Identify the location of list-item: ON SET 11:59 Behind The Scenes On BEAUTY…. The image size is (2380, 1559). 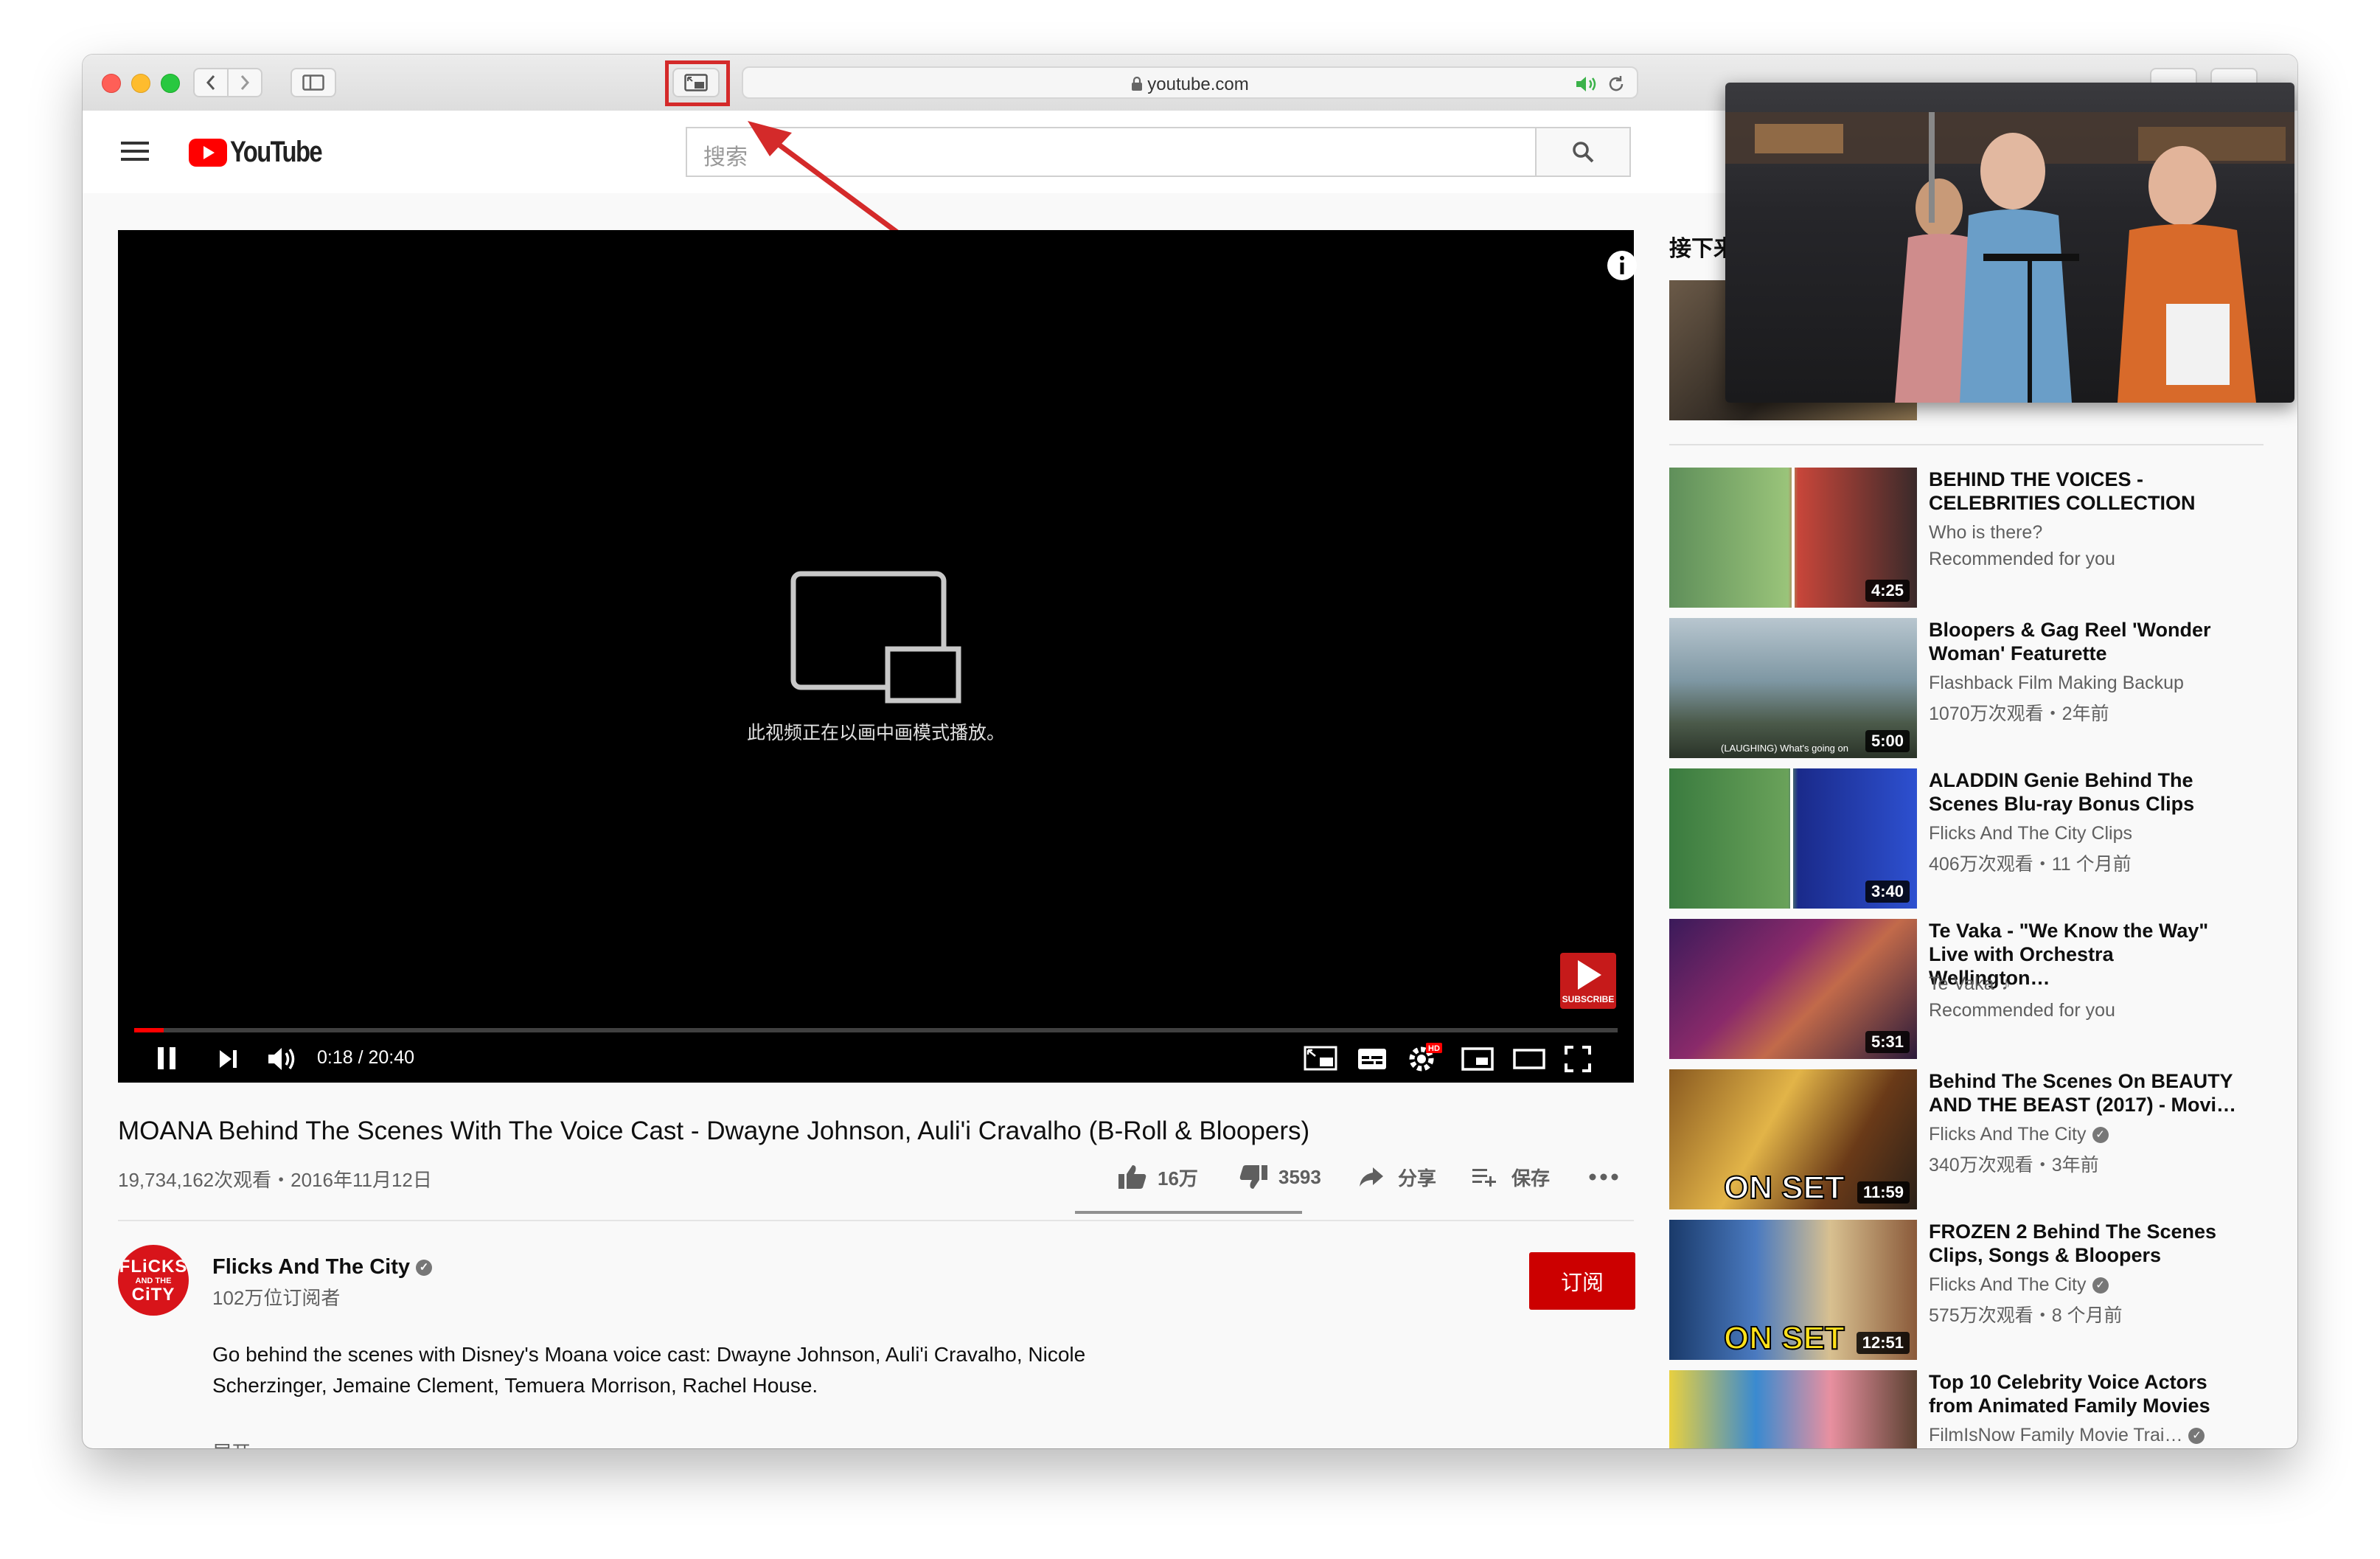
(1983, 1139).